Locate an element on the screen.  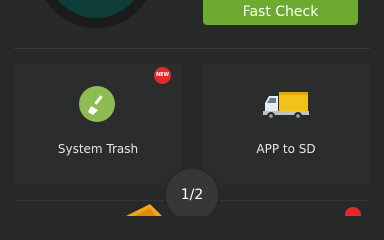
tile-label-app-to-sd: APP to SD is located at coordinates (286, 149).